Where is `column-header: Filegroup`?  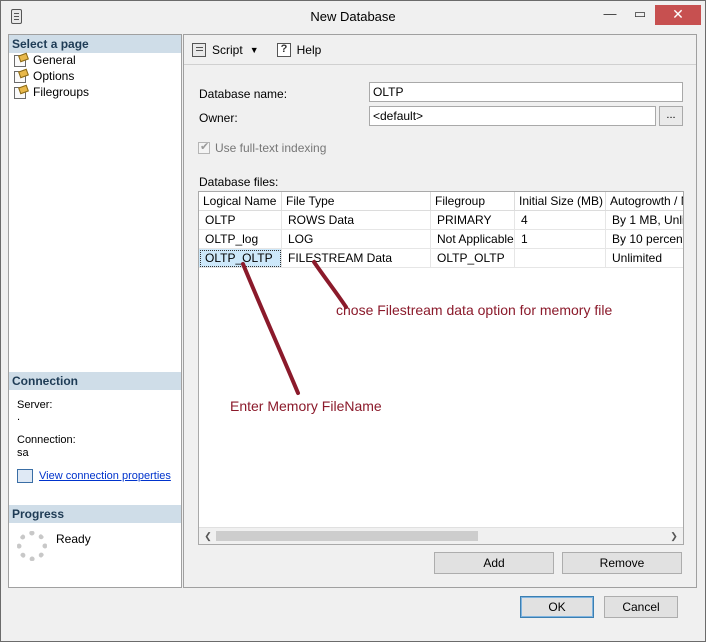
column-header: Filegroup is located at coordinates (473, 201).